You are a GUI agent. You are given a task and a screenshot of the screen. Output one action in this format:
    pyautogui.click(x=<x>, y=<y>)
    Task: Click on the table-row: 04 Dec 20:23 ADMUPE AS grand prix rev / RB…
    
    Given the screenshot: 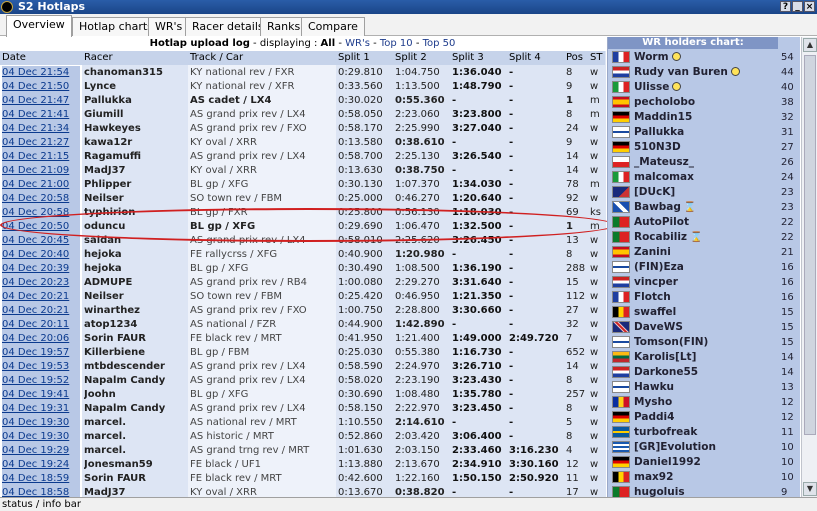 What is the action you would take?
    pyautogui.click(x=302, y=283)
    